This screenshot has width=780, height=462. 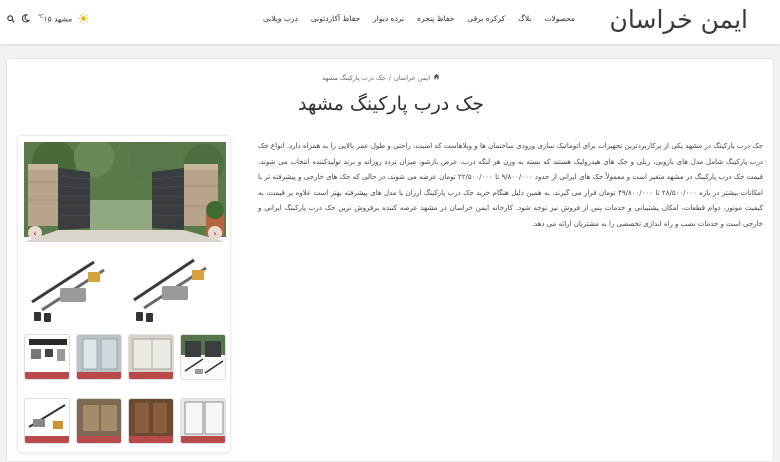 What do you see at coordinates (412, 78) in the screenshot?
I see `breadcrumb-home: ایمن خراسان` at bounding box center [412, 78].